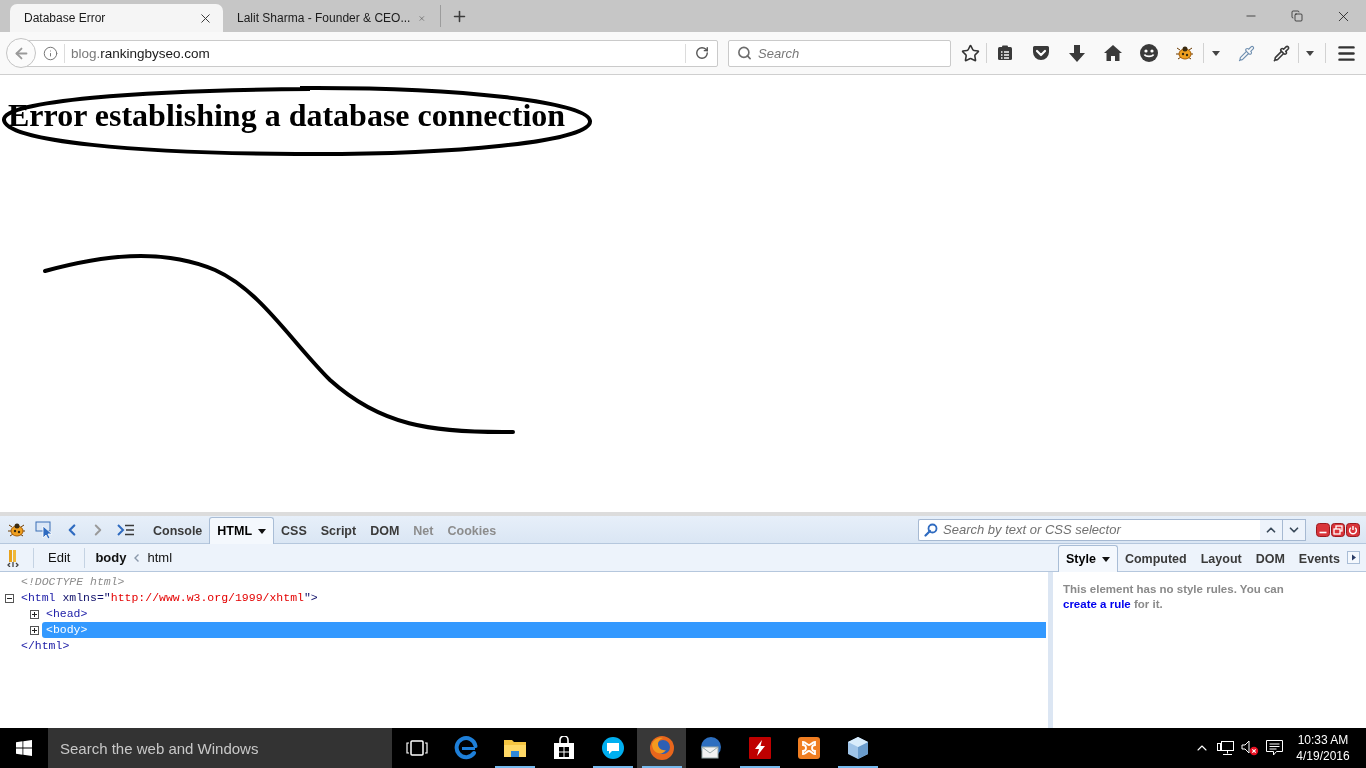  I want to click on side-panel-tab: Events, so click(1319, 558).